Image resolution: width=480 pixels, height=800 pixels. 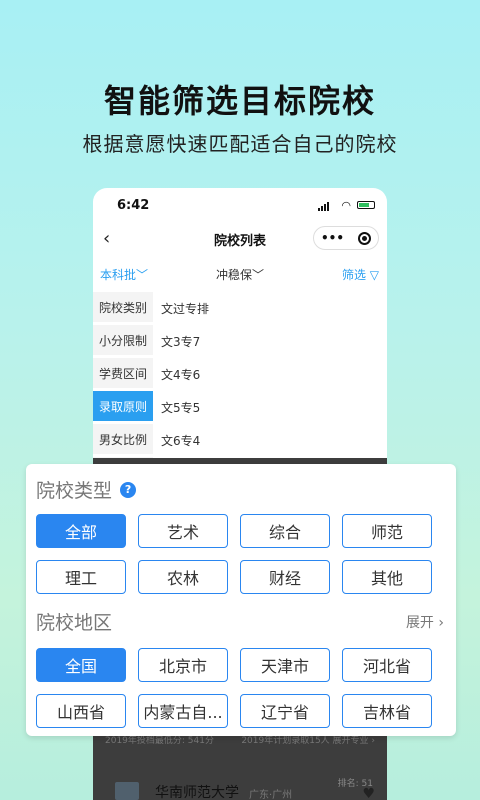 I want to click on university-location: 广东·广州, so click(x=271, y=795).